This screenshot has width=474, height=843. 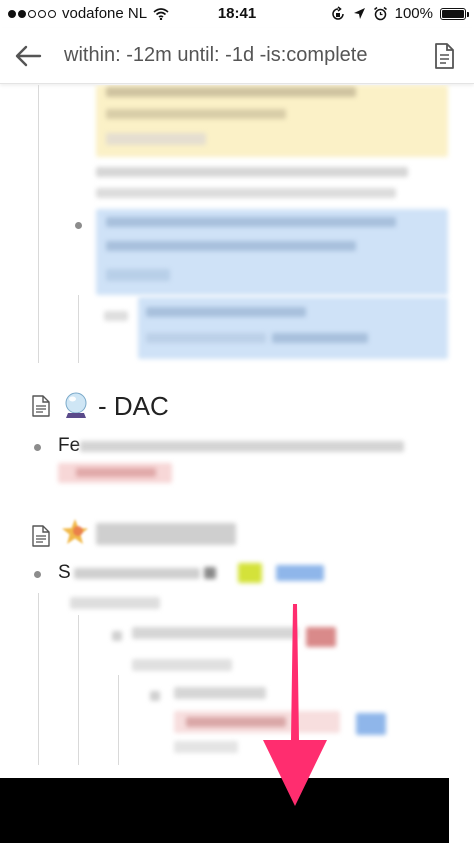 I want to click on arrow-down-icon, so click(x=295, y=705).